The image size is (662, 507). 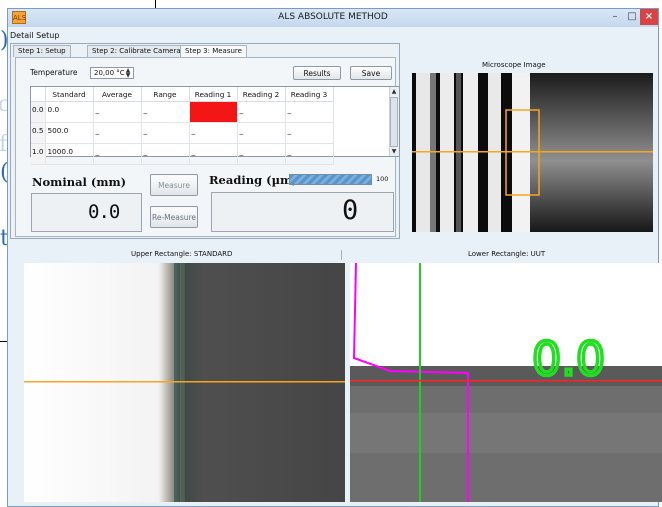 I want to click on lower-rectangle-label: Lower Rectangle: UUT, so click(x=507, y=254).